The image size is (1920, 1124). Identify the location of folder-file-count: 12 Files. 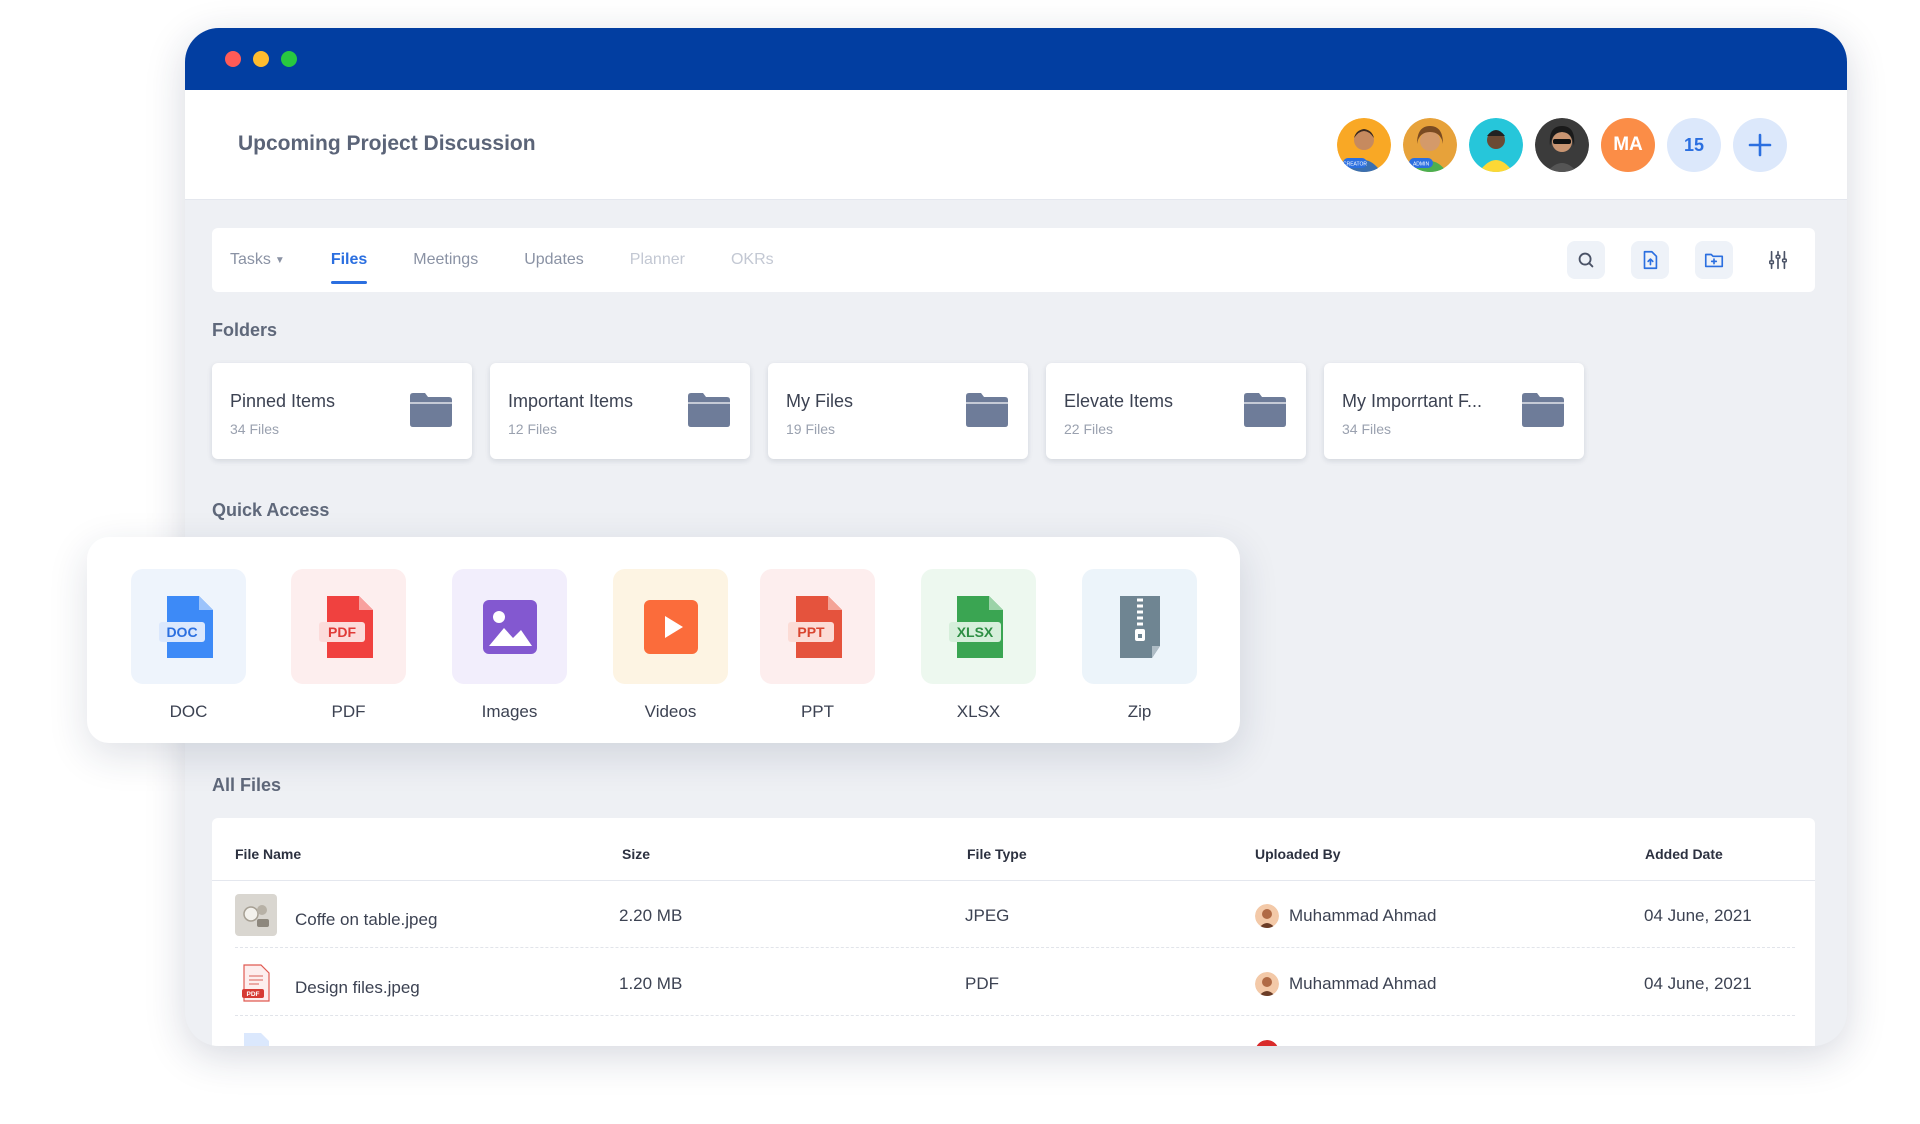
(533, 429).